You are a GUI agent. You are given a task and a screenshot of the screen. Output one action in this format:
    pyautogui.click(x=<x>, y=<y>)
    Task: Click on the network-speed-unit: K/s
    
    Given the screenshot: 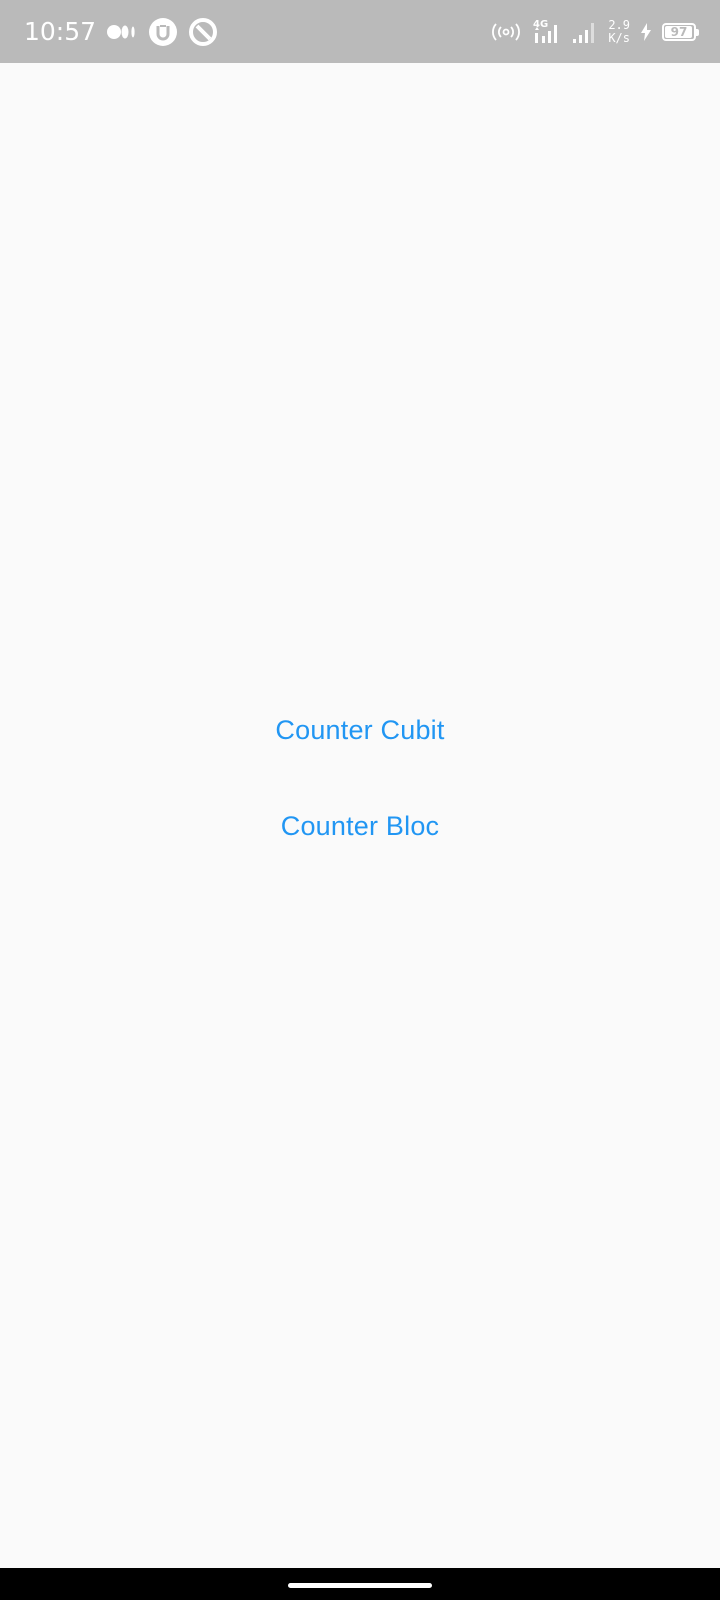 What is the action you would take?
    pyautogui.click(x=619, y=37)
    